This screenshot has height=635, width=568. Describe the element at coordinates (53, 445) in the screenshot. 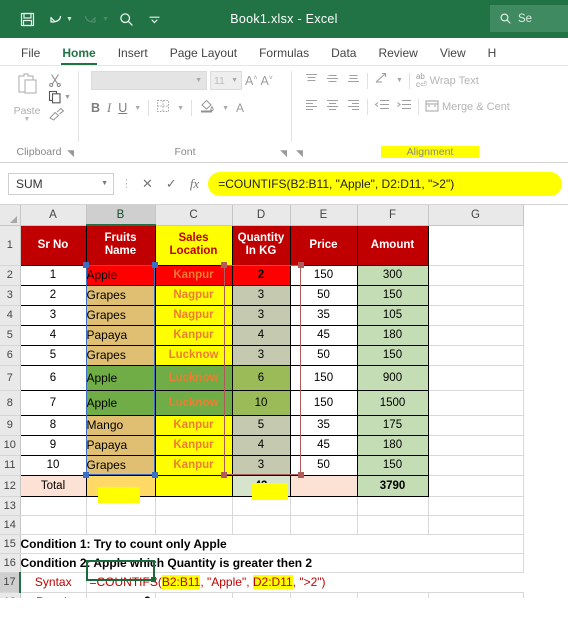

I see `cell-A10: 9` at that location.